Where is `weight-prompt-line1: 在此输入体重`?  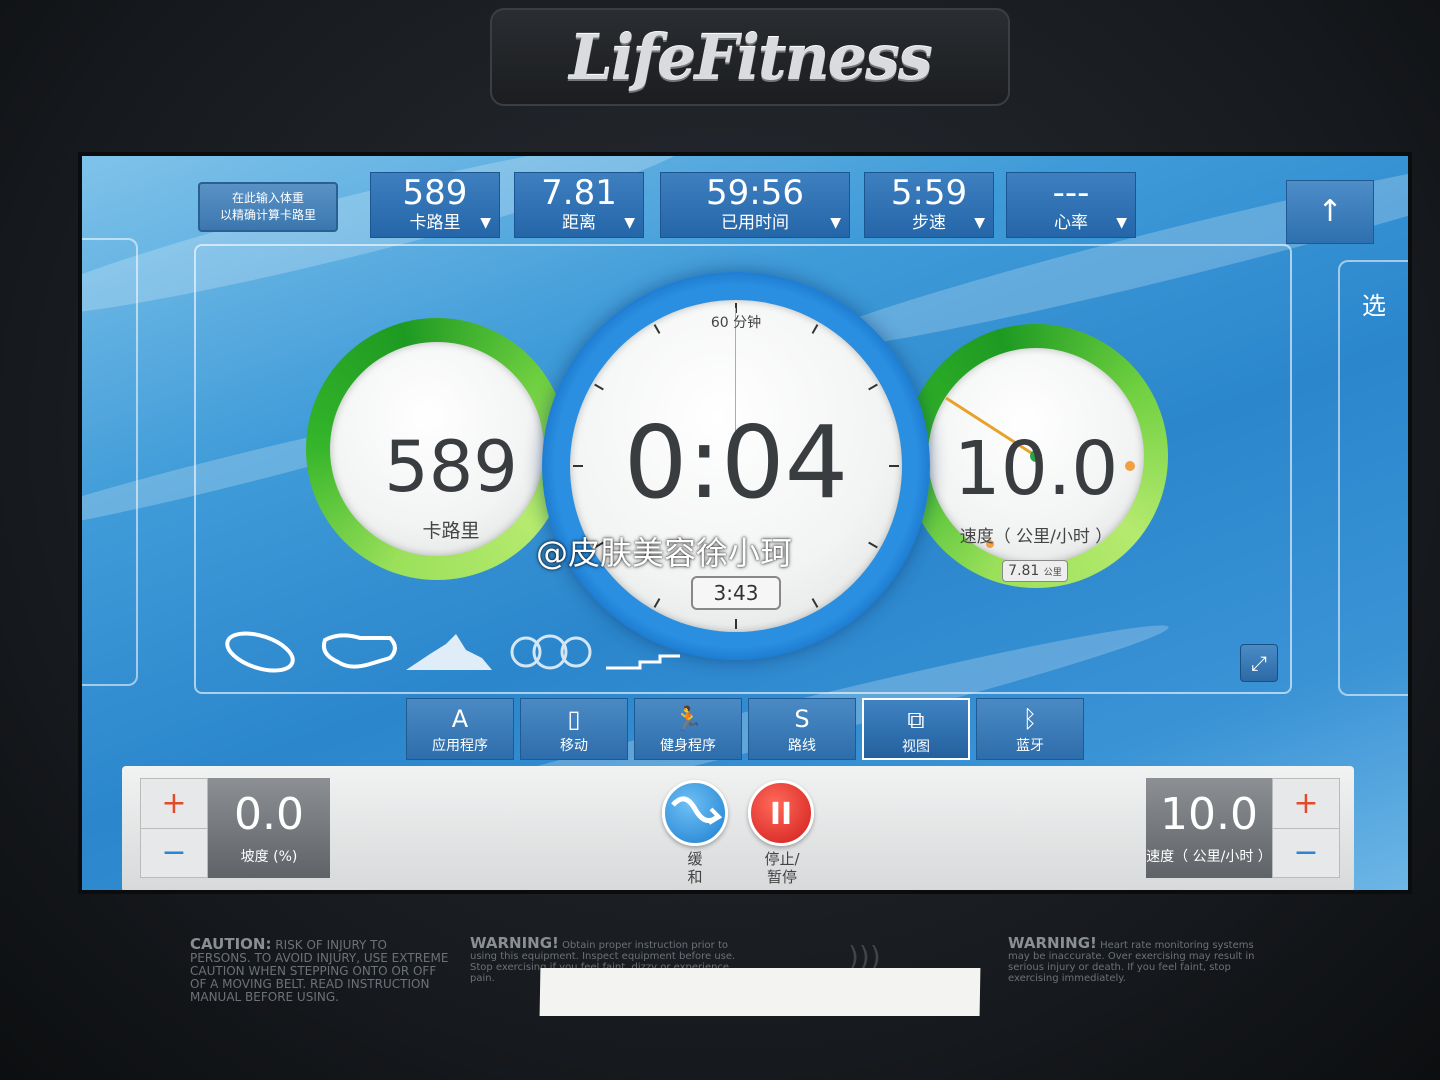
weight-prompt-line1: 在此输入体重 is located at coordinates (267, 198).